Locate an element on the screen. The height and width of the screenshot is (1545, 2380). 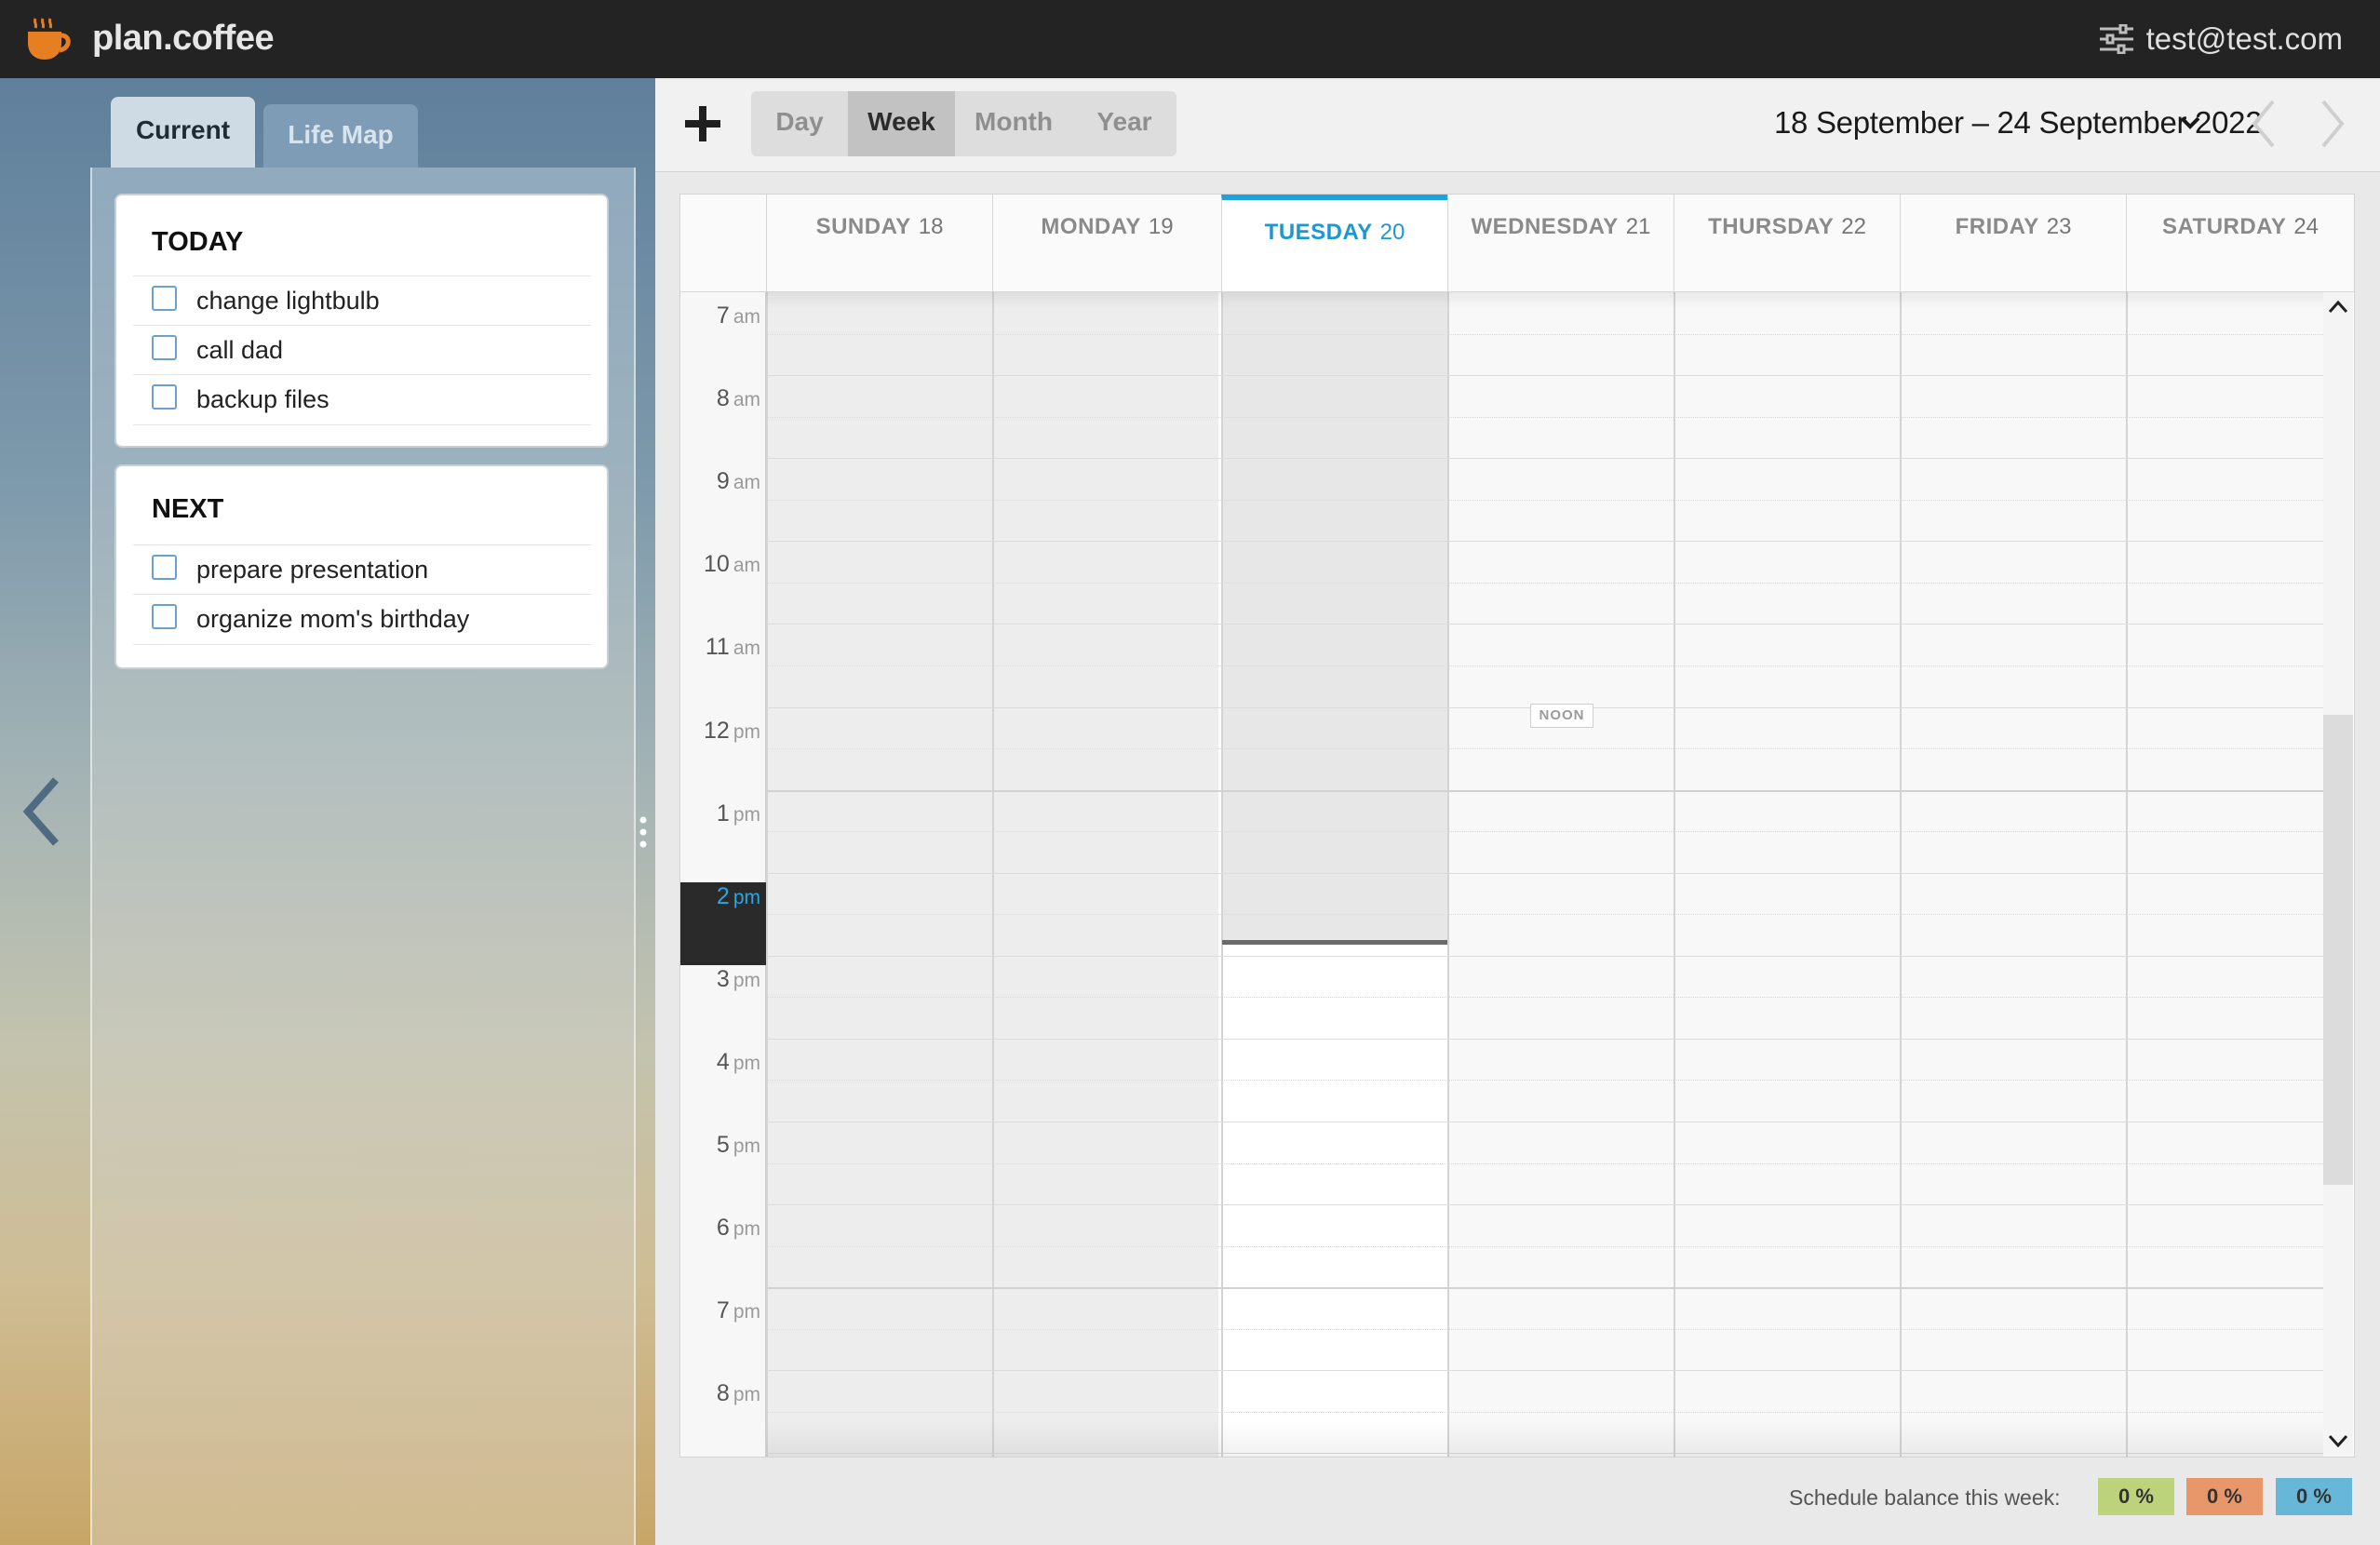
hour-number: 2 is located at coordinates (723, 896).